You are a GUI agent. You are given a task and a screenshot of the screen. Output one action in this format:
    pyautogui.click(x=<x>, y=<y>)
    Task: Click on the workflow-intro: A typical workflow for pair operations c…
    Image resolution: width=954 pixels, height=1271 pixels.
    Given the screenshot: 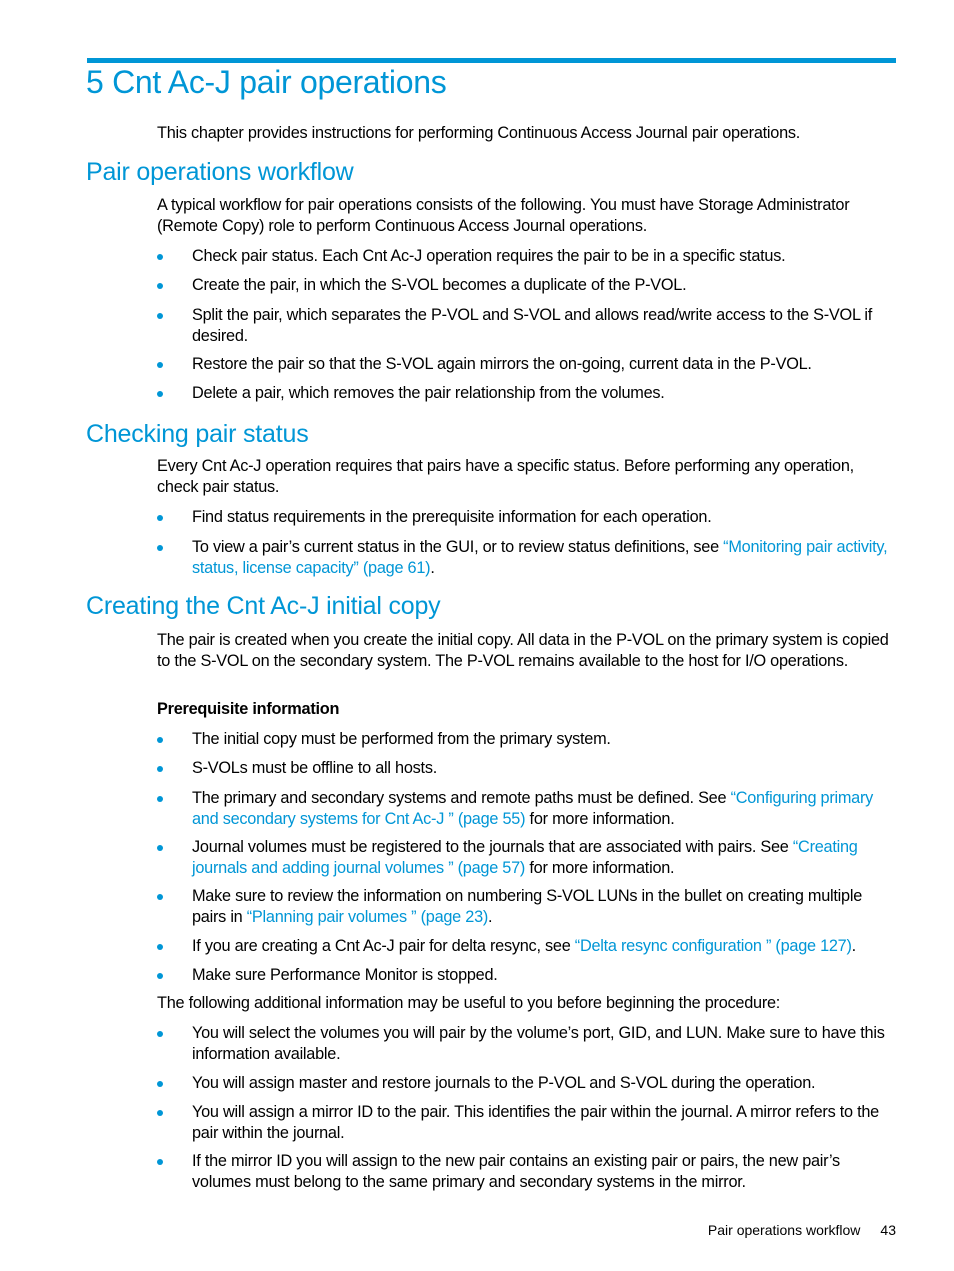 What is the action you would take?
    pyautogui.click(x=503, y=215)
    